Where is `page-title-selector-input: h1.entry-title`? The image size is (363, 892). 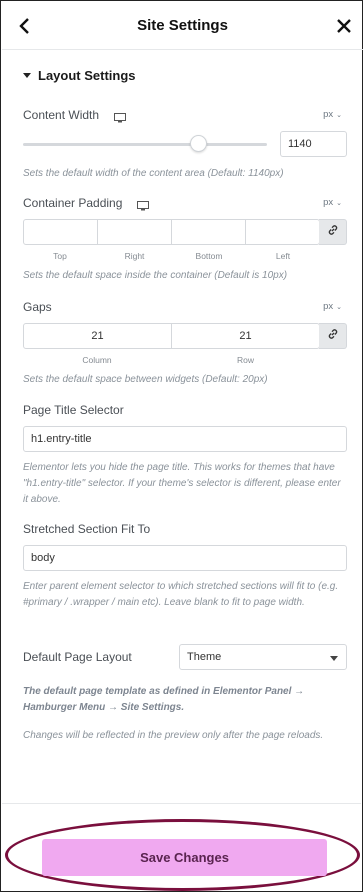
page-title-selector-input: h1.entry-title is located at coordinates (185, 439).